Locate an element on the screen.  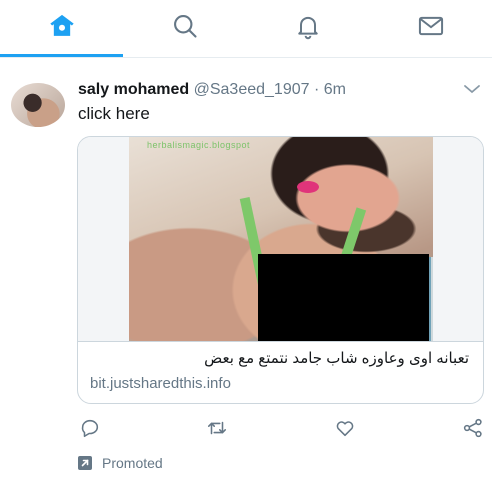
like-button is located at coordinates (345, 430).